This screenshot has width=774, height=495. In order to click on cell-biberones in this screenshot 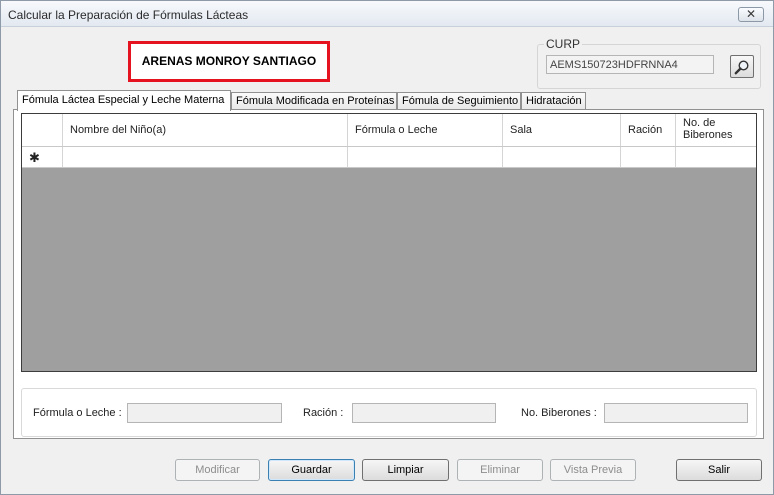, I will do `click(716, 157)`.